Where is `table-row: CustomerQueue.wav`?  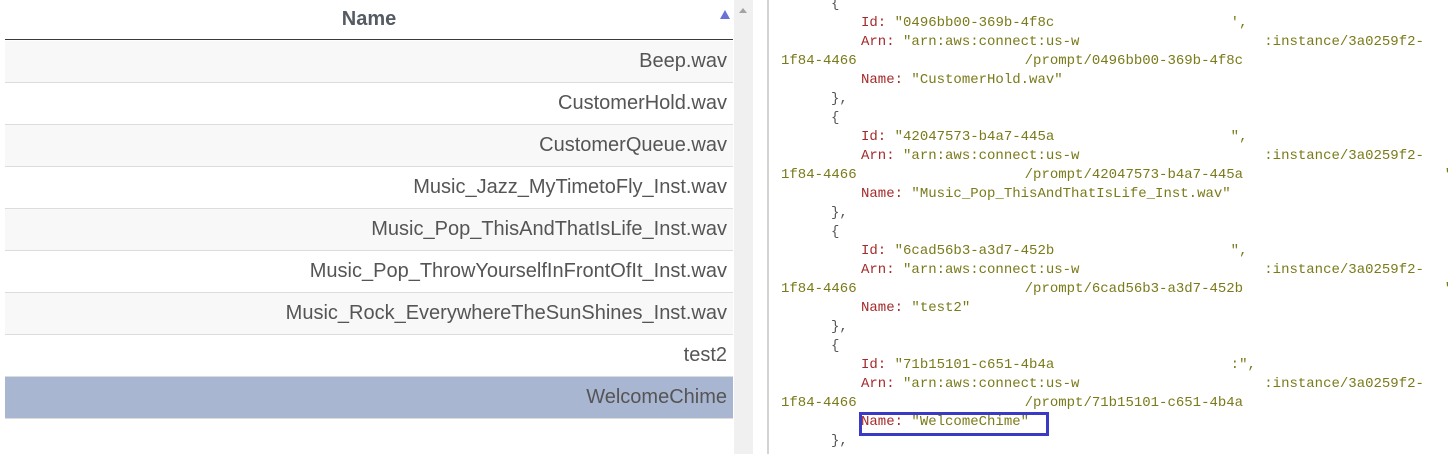
table-row: CustomerQueue.wav is located at coordinates (369, 146).